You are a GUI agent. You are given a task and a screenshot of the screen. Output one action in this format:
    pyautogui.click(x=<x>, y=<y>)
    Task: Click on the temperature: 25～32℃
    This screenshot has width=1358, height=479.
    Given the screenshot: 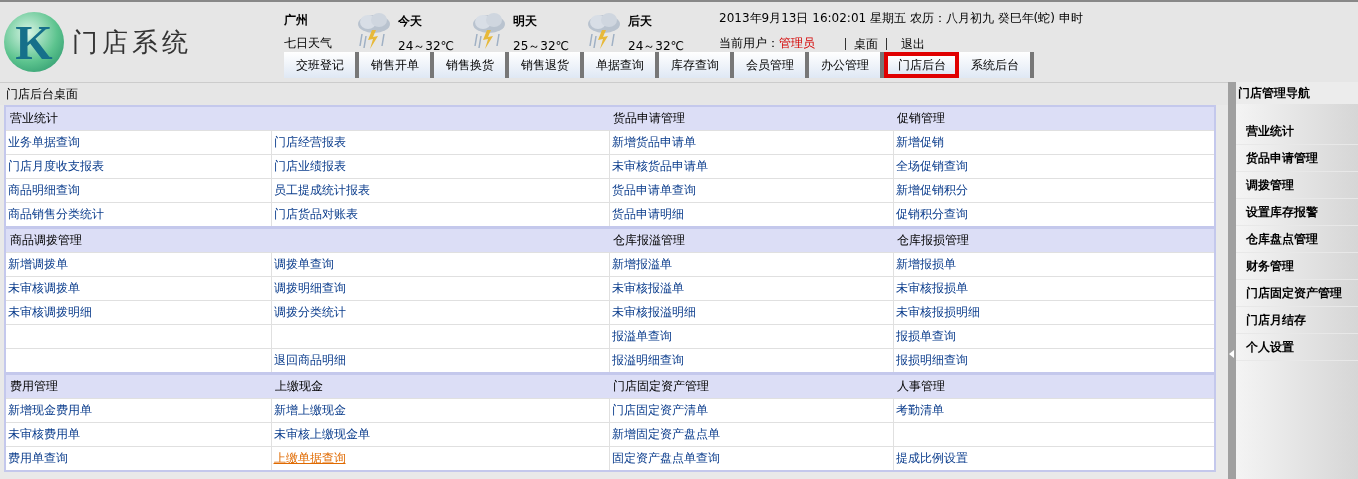 What is the action you would take?
    pyautogui.click(x=541, y=46)
    